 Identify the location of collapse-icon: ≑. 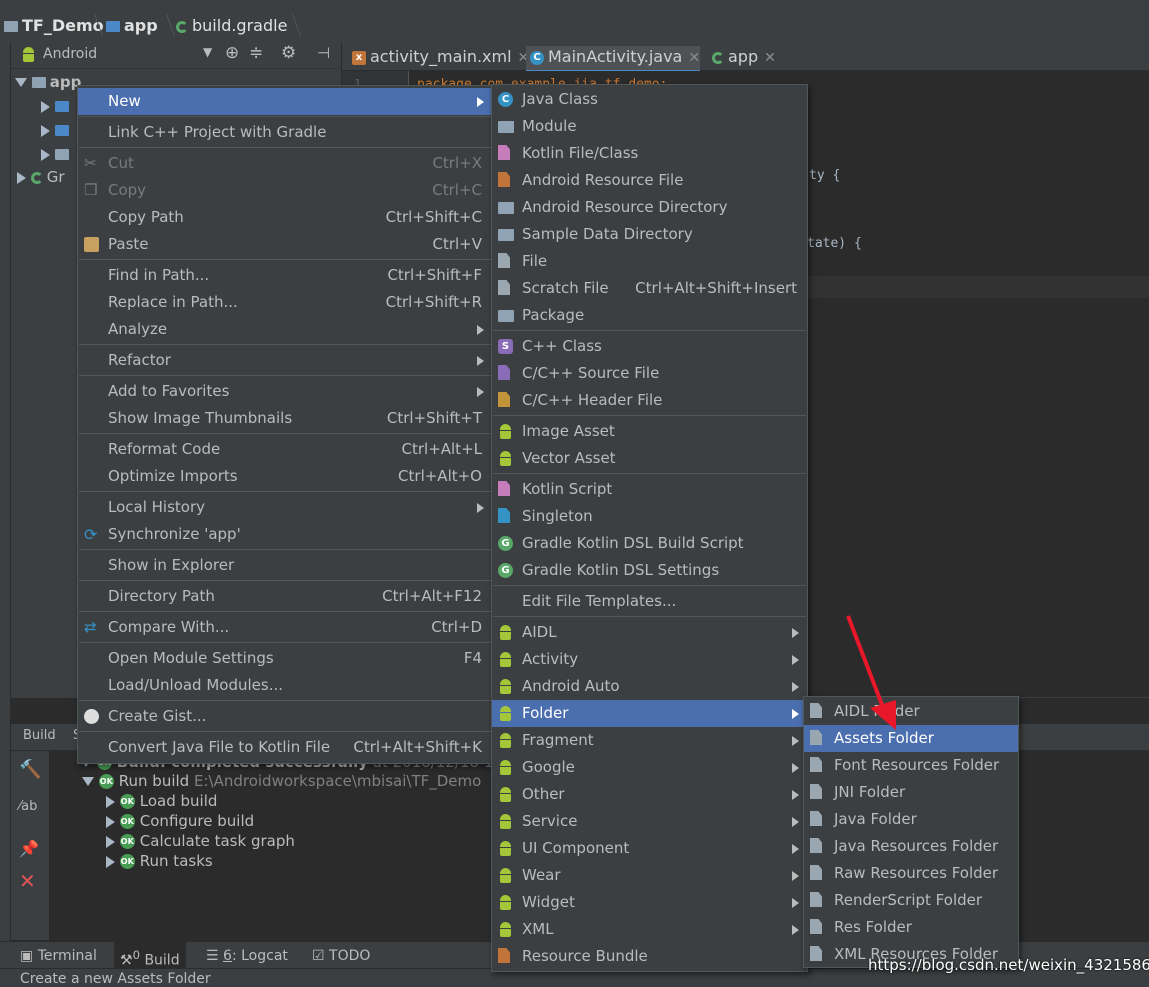
(256, 53).